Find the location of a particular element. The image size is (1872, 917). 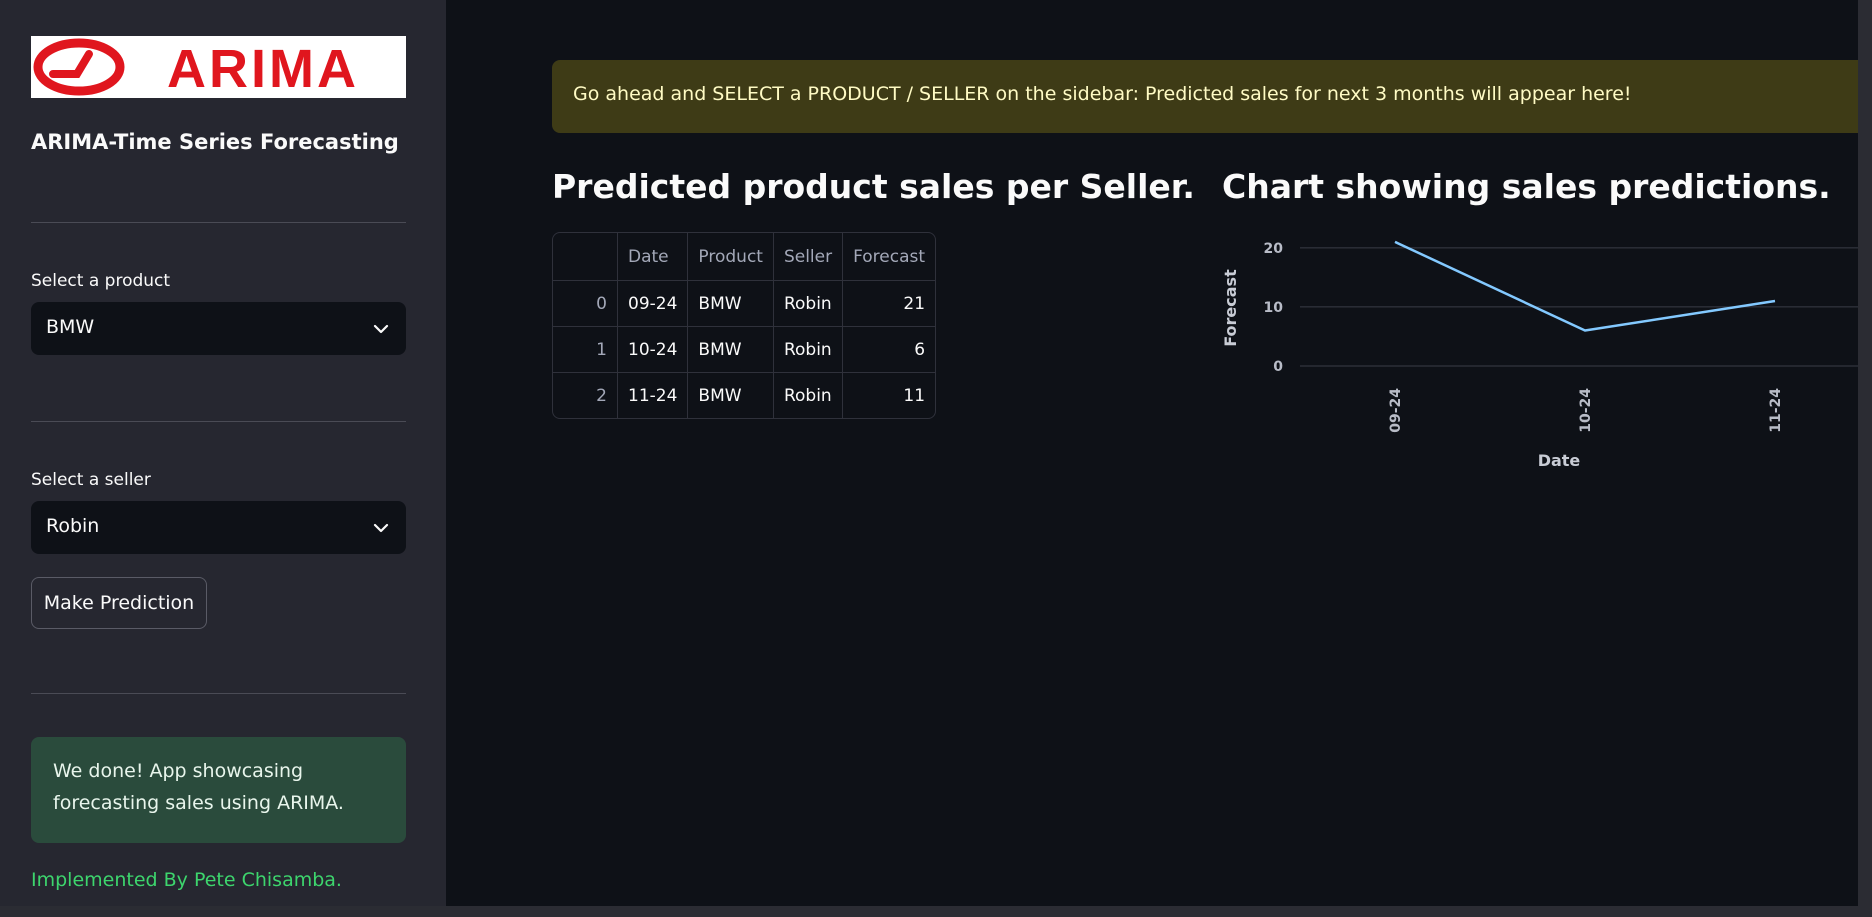

row-index: 2 is located at coordinates (585, 395).